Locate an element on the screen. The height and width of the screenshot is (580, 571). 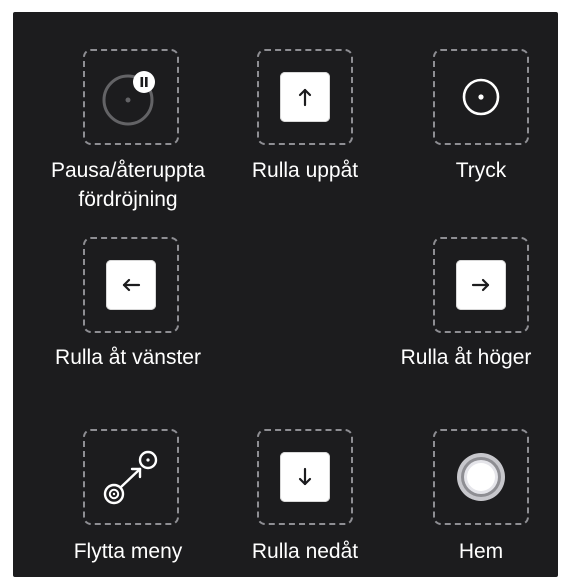
arrow-up-icon is located at coordinates (305, 97).